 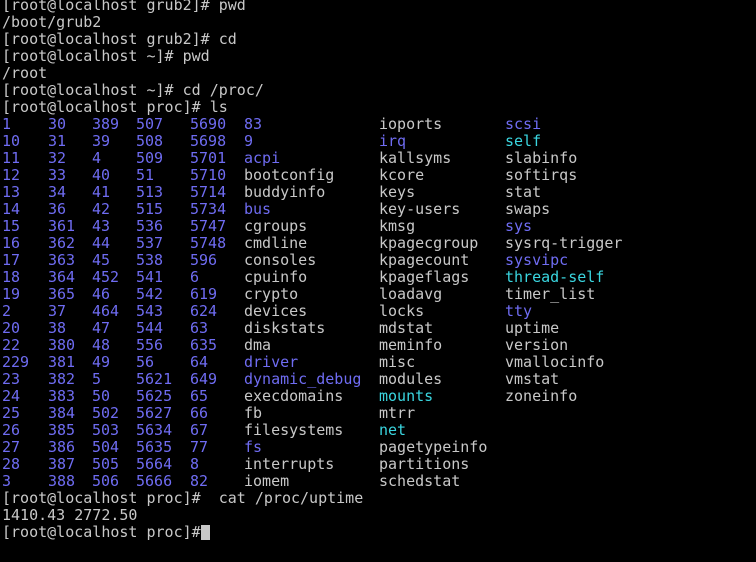 I want to click on ls-entry: driver, so click(x=271, y=362).